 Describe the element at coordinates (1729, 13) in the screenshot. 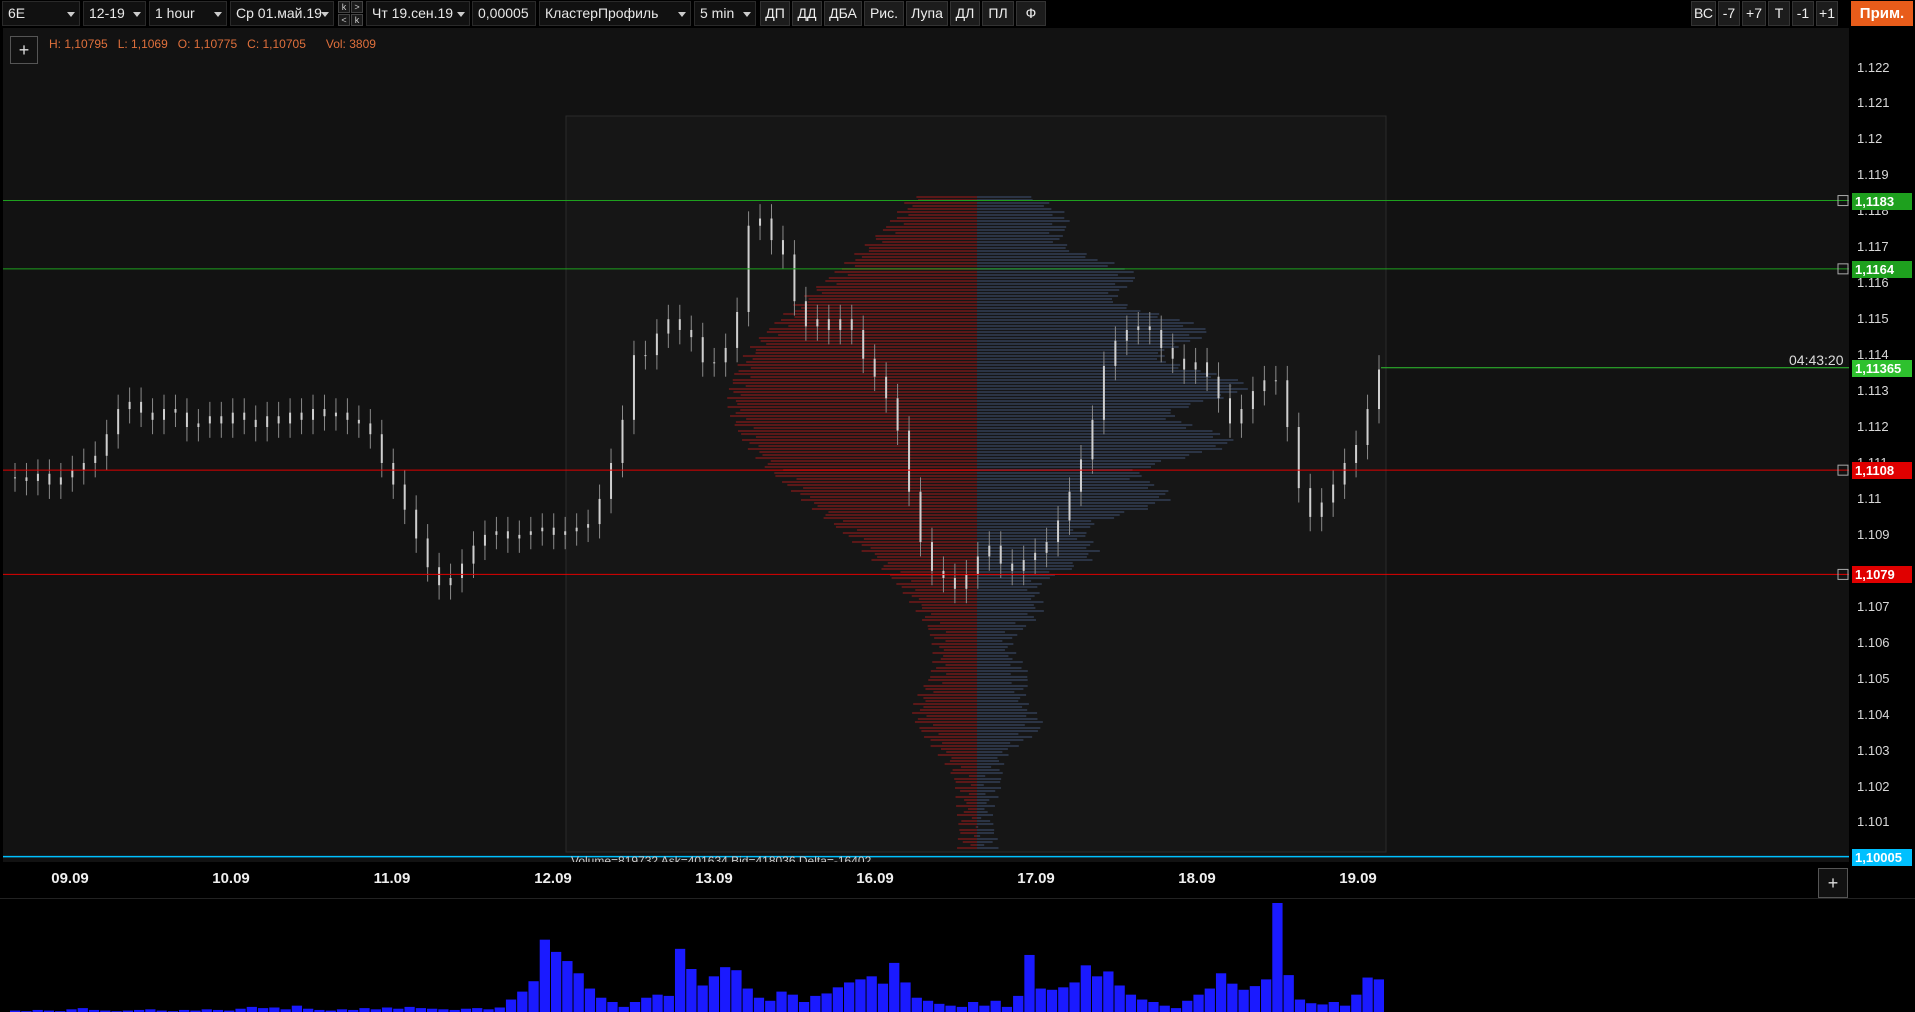

I see `minus7-button: -7` at that location.